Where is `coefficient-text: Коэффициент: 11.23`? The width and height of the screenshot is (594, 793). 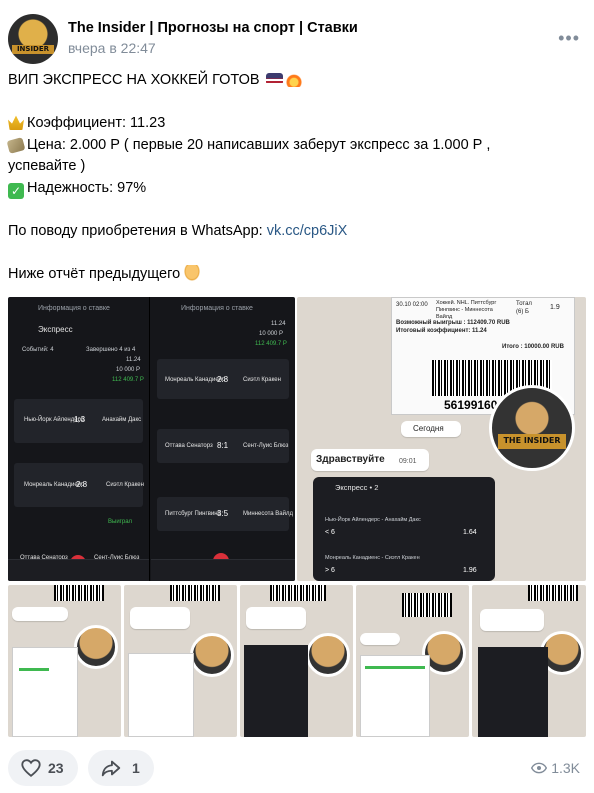
coefficient-text: Коэффициент: 11.23 is located at coordinates (96, 123).